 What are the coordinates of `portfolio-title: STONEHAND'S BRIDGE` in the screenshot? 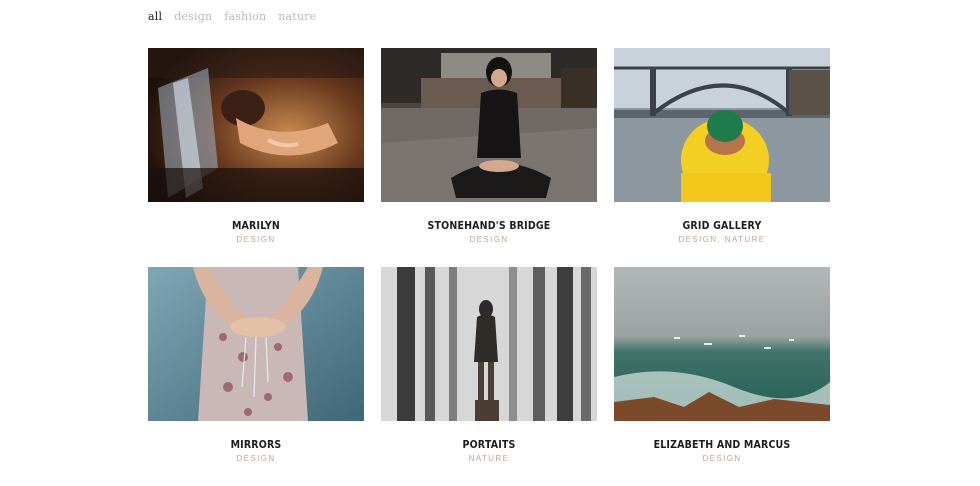 It's located at (489, 225).